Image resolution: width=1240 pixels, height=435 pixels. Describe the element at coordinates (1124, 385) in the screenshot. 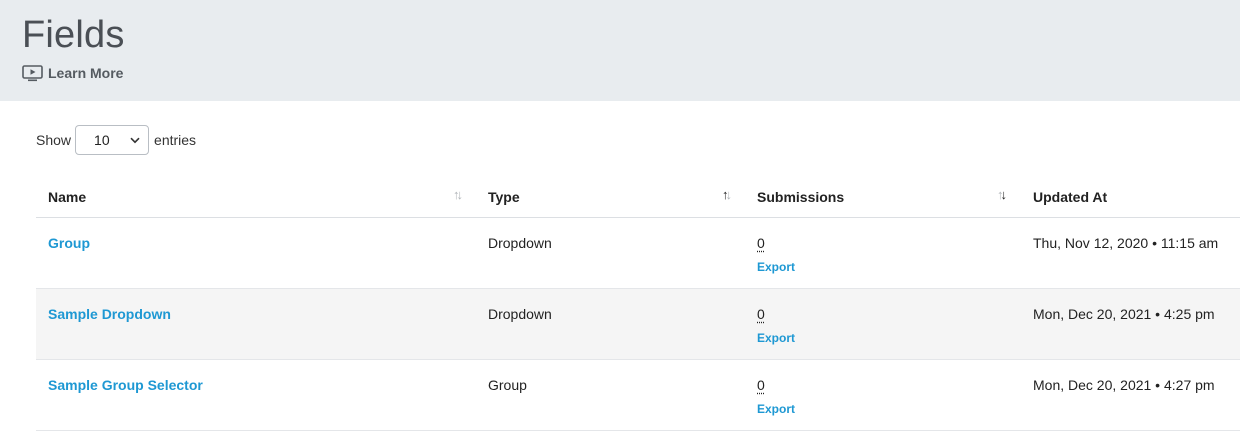

I see `updated-at: Mon, Dec 20, 2021 • 4:27 pm` at that location.